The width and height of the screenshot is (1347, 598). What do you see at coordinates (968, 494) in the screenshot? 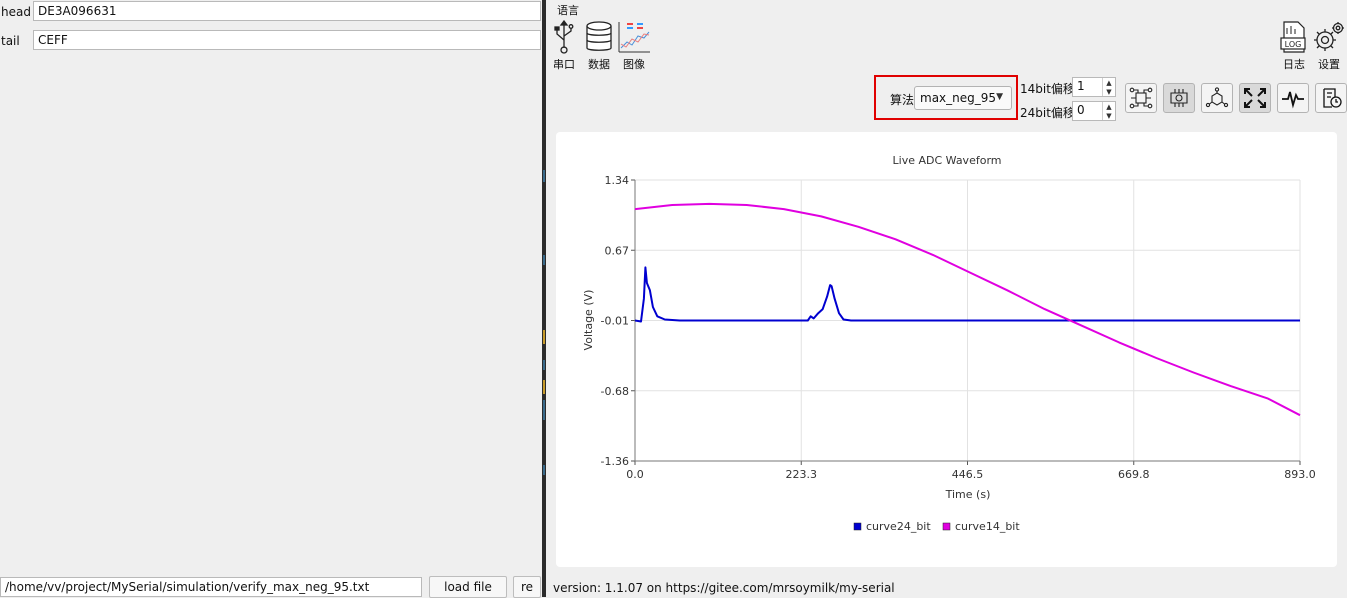
I see `x-axis-label: Time (s)` at bounding box center [968, 494].